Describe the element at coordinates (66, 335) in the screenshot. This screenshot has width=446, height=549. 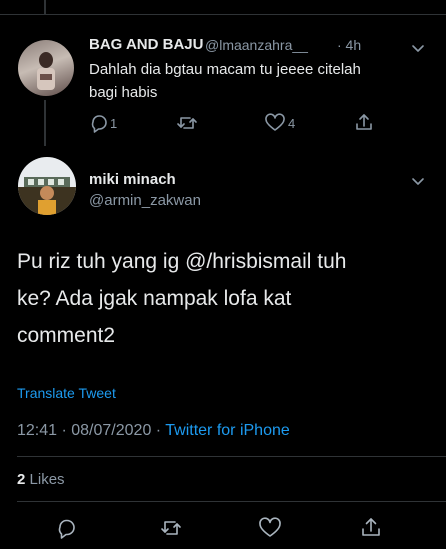
I see `main-text-line3: comment2` at that location.